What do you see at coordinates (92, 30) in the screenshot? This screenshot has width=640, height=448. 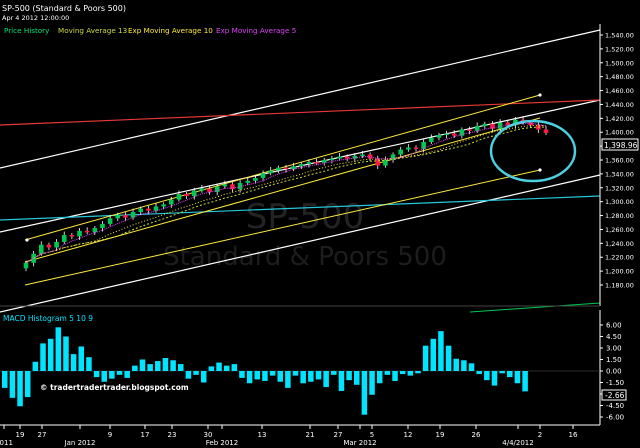 I see `legend-ma-13: Moving Average 13` at bounding box center [92, 30].